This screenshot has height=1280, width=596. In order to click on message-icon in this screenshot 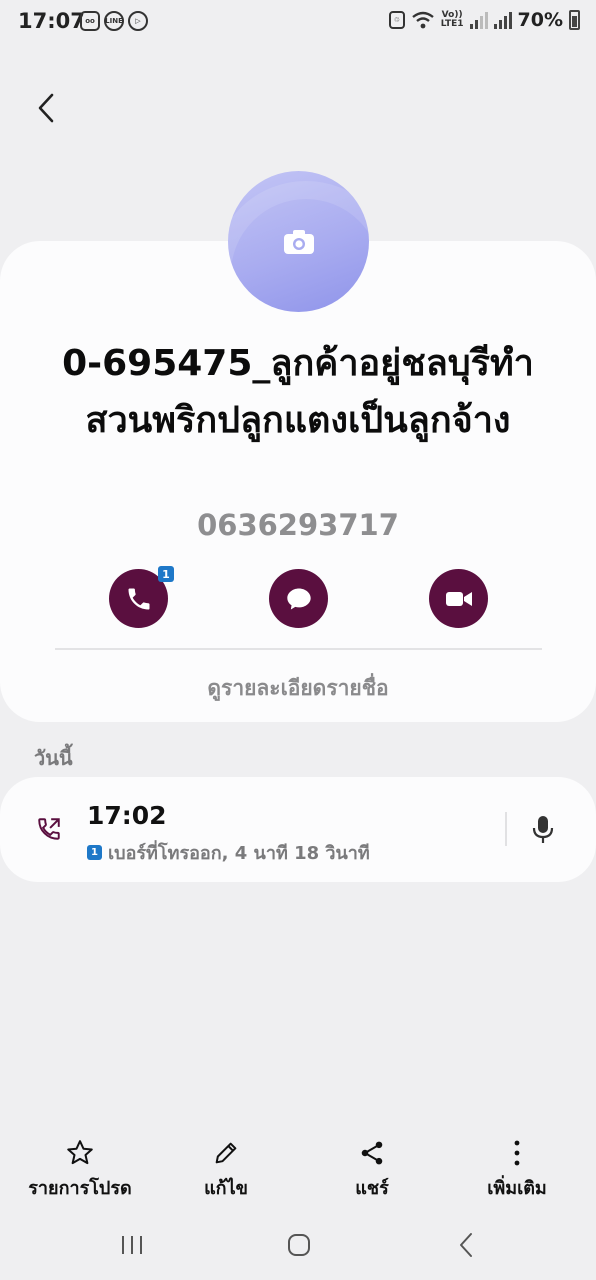, I will do `click(298, 598)`.